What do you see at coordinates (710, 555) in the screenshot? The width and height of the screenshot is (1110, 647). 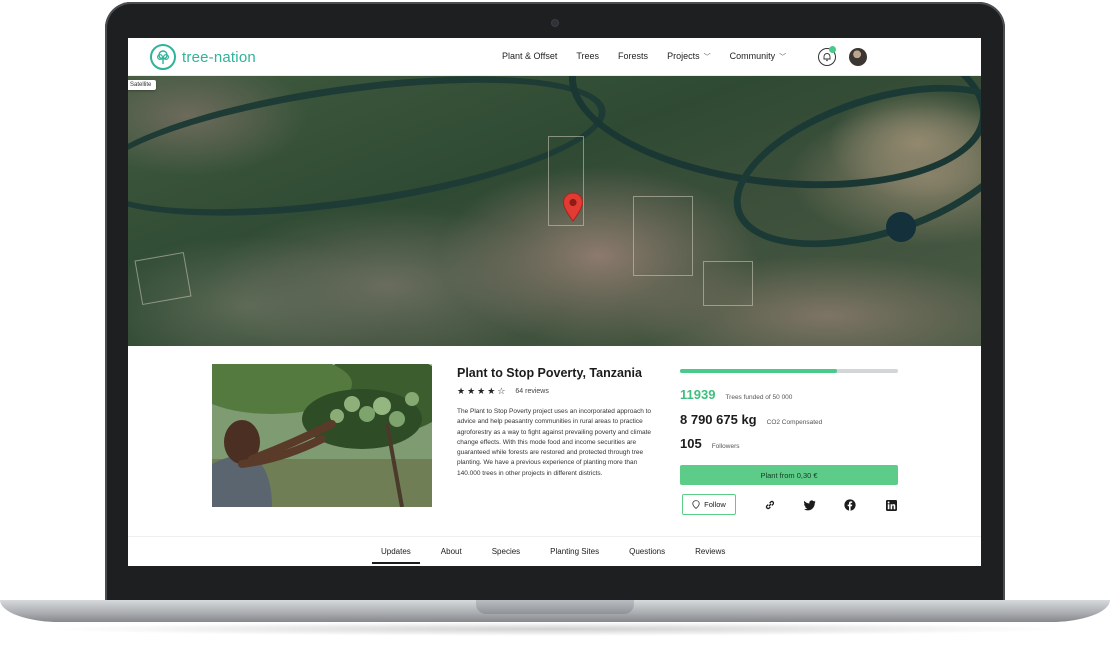 I see `tab-reviews: Reviews` at bounding box center [710, 555].